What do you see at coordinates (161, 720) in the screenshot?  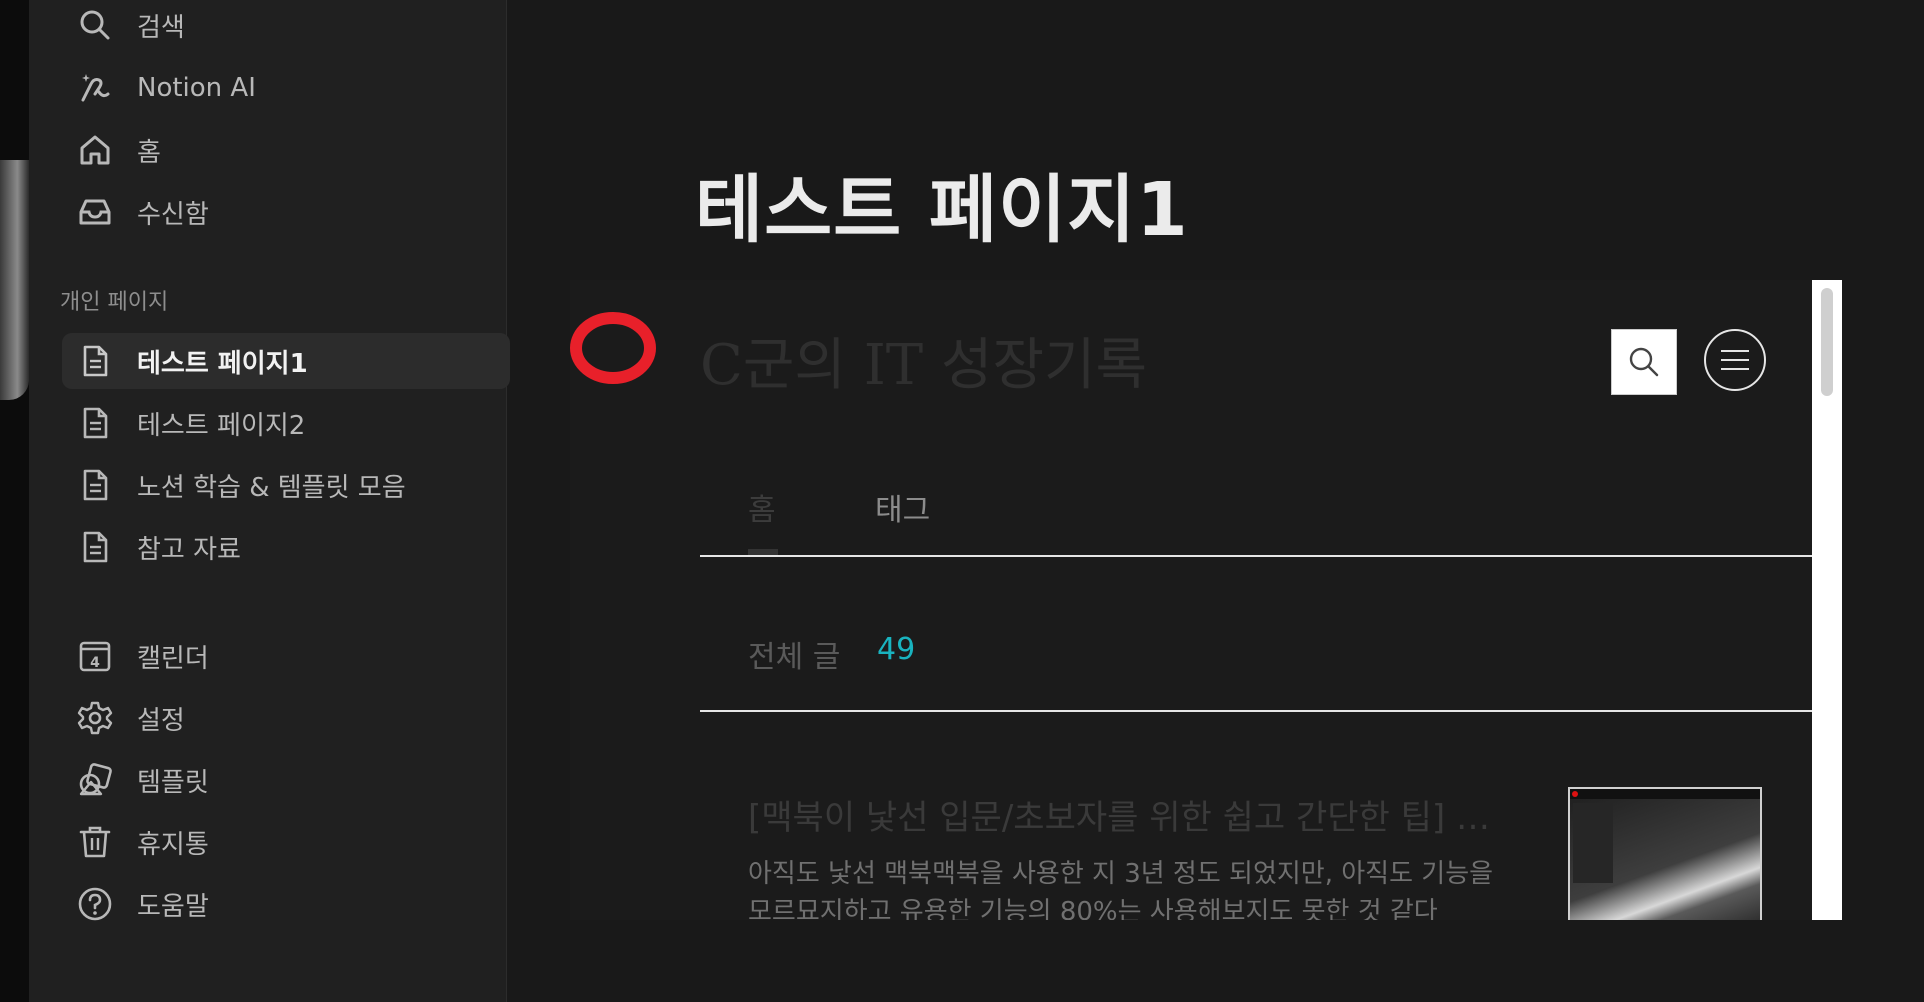 I see `sidebar-item-label: 설정` at bounding box center [161, 720].